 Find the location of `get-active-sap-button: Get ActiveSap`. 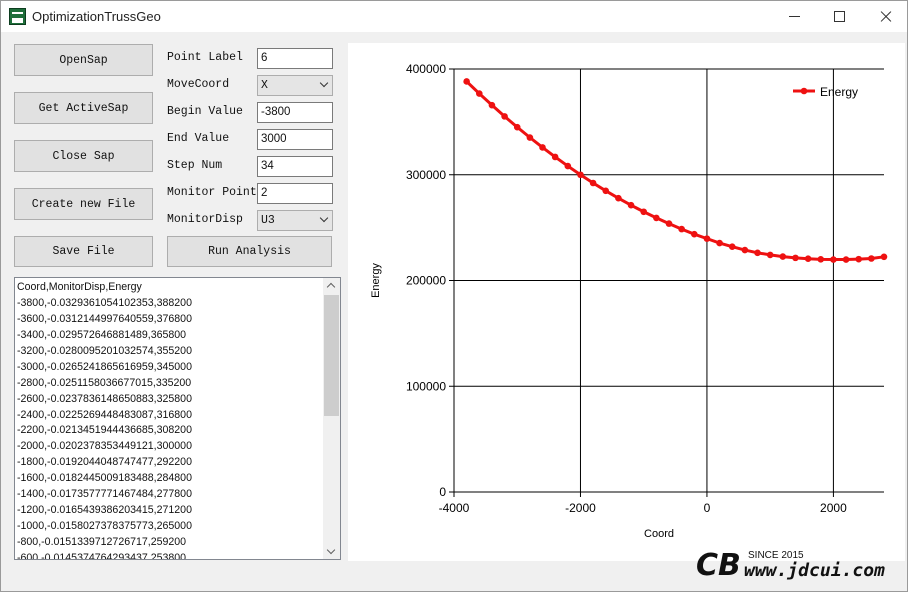

get-active-sap-button: Get ActiveSap is located at coordinates (83, 108).